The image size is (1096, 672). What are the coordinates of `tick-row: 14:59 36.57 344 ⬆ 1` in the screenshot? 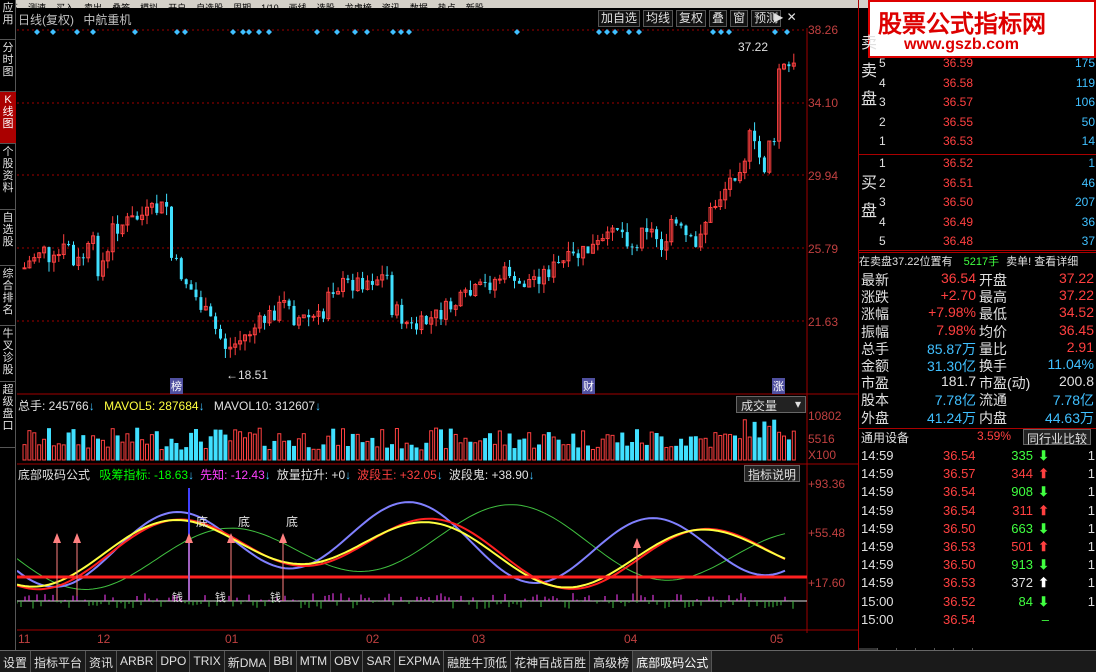 It's located at (977, 475).